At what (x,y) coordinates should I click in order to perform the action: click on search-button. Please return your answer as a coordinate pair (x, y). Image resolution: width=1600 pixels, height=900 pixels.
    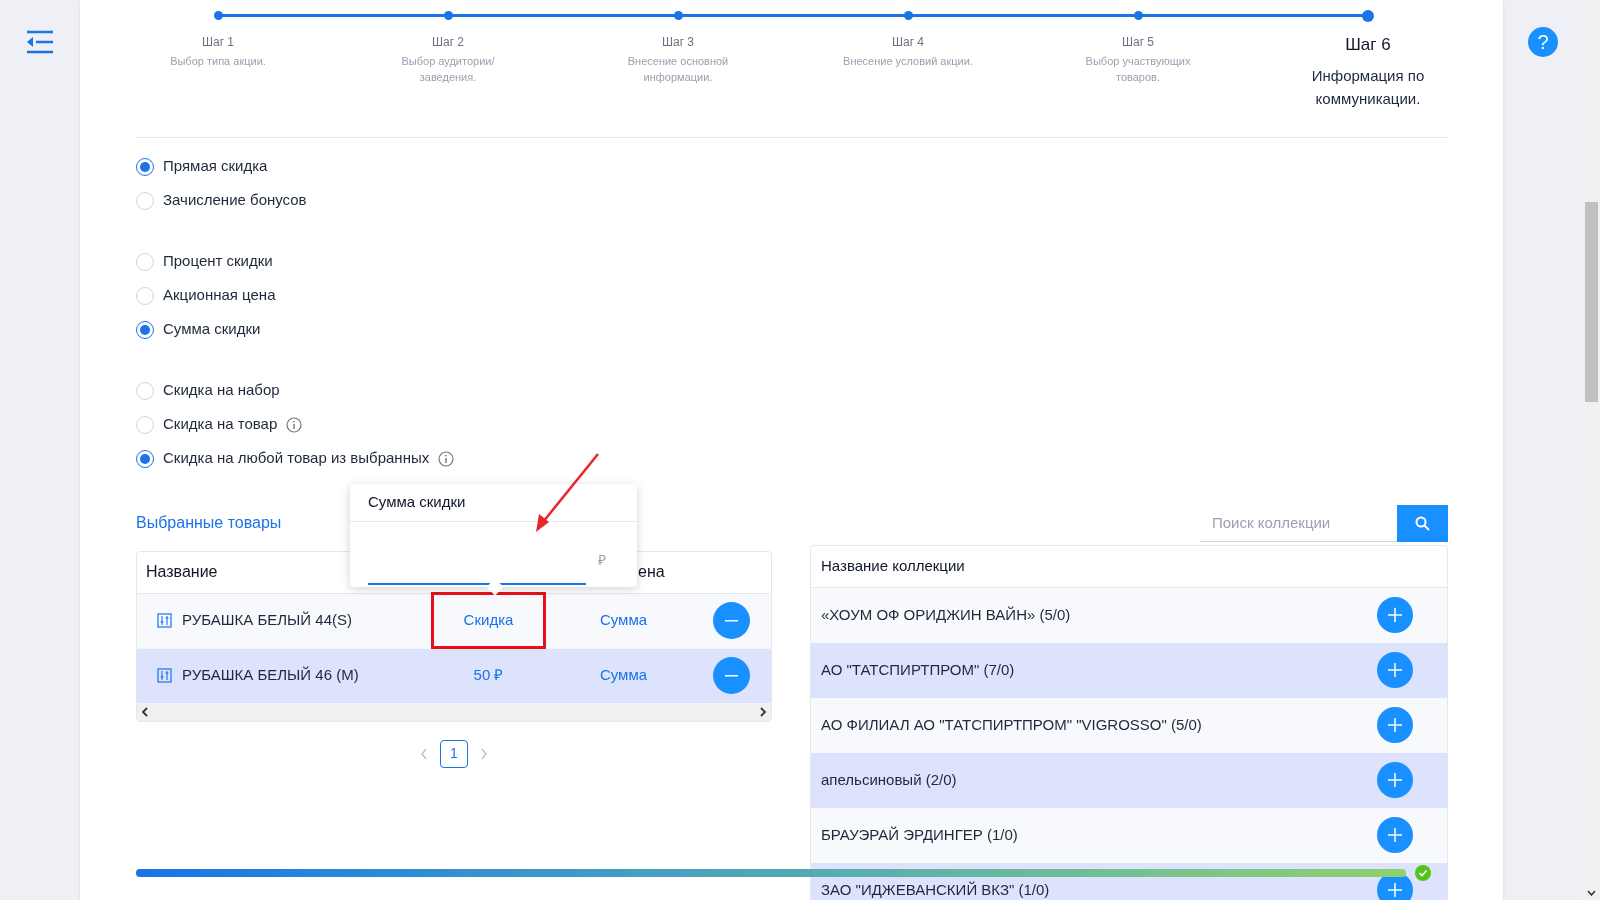
    Looking at the image, I should click on (1422, 523).